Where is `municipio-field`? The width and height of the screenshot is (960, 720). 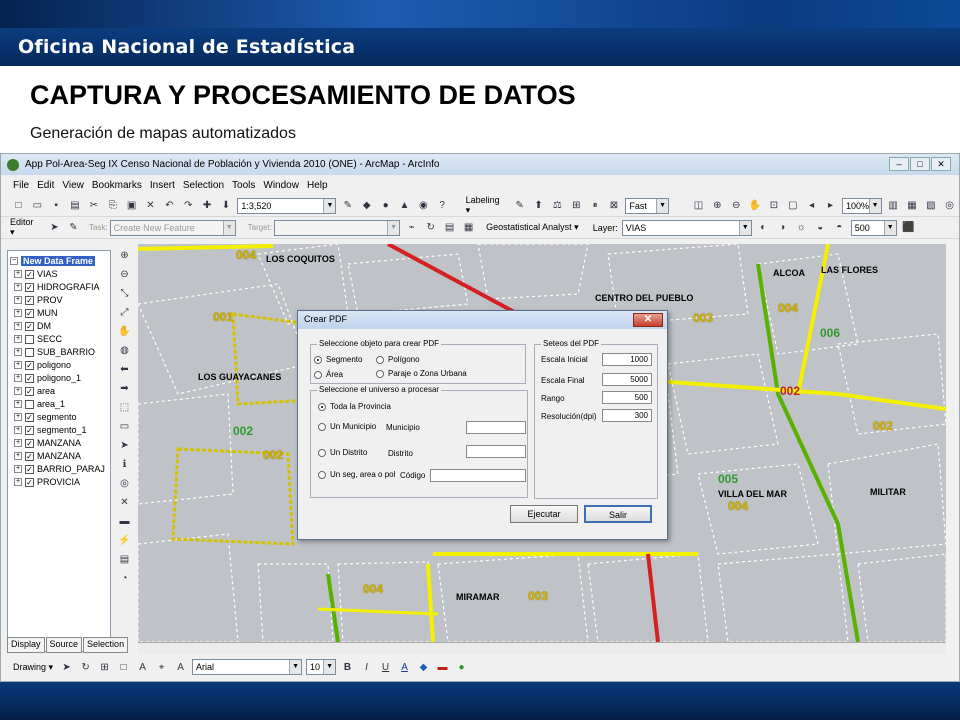 municipio-field is located at coordinates (496, 427).